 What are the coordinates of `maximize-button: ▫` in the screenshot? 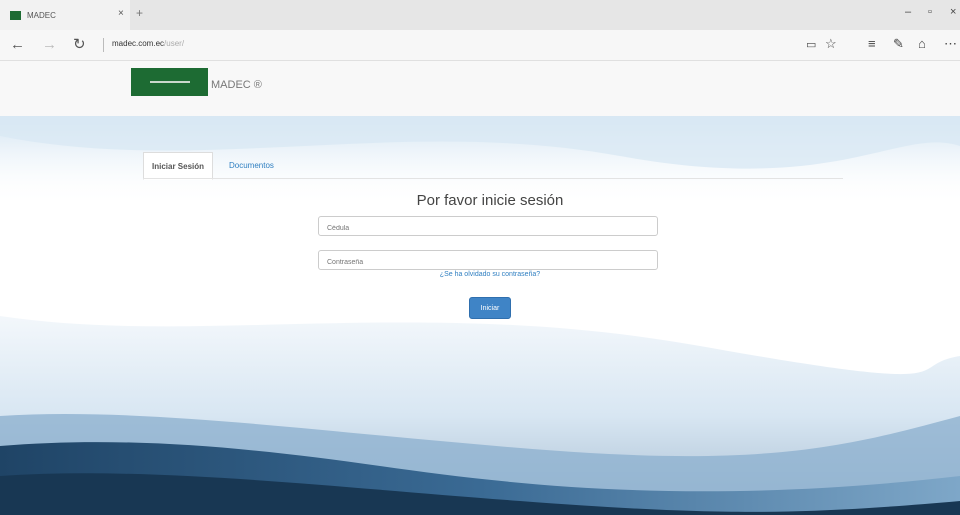 It's located at (930, 12).